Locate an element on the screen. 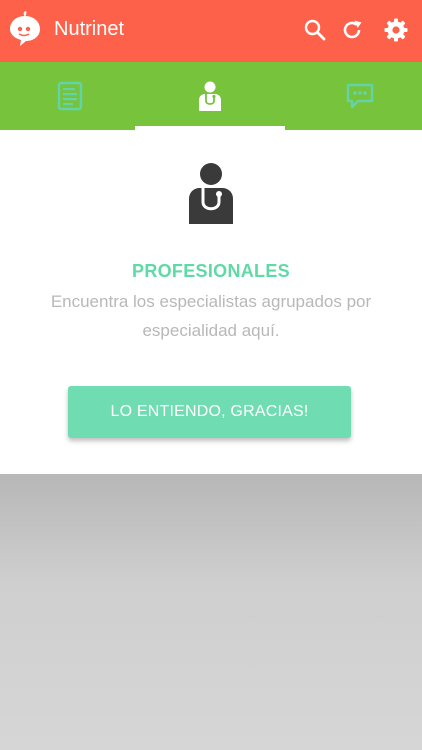  tab-messages is located at coordinates (356, 96).